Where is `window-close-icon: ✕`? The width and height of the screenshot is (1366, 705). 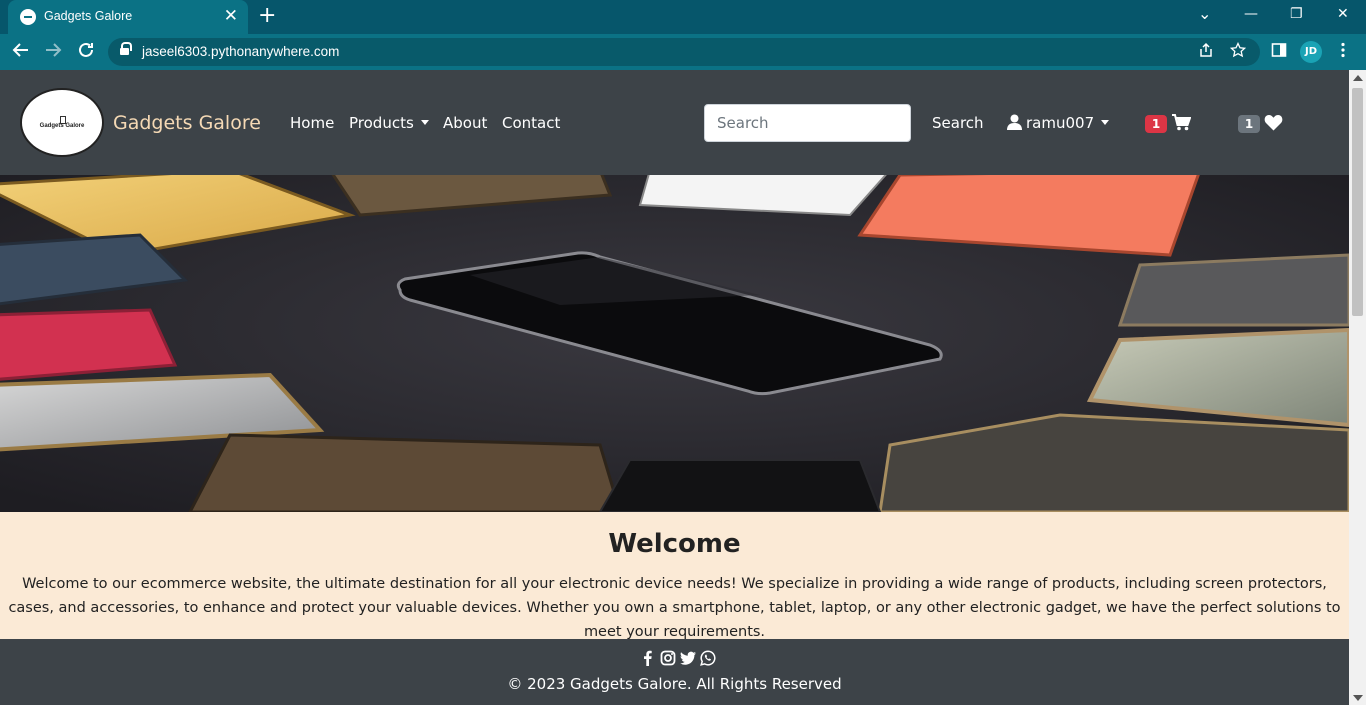 window-close-icon: ✕ is located at coordinates (1343, 14).